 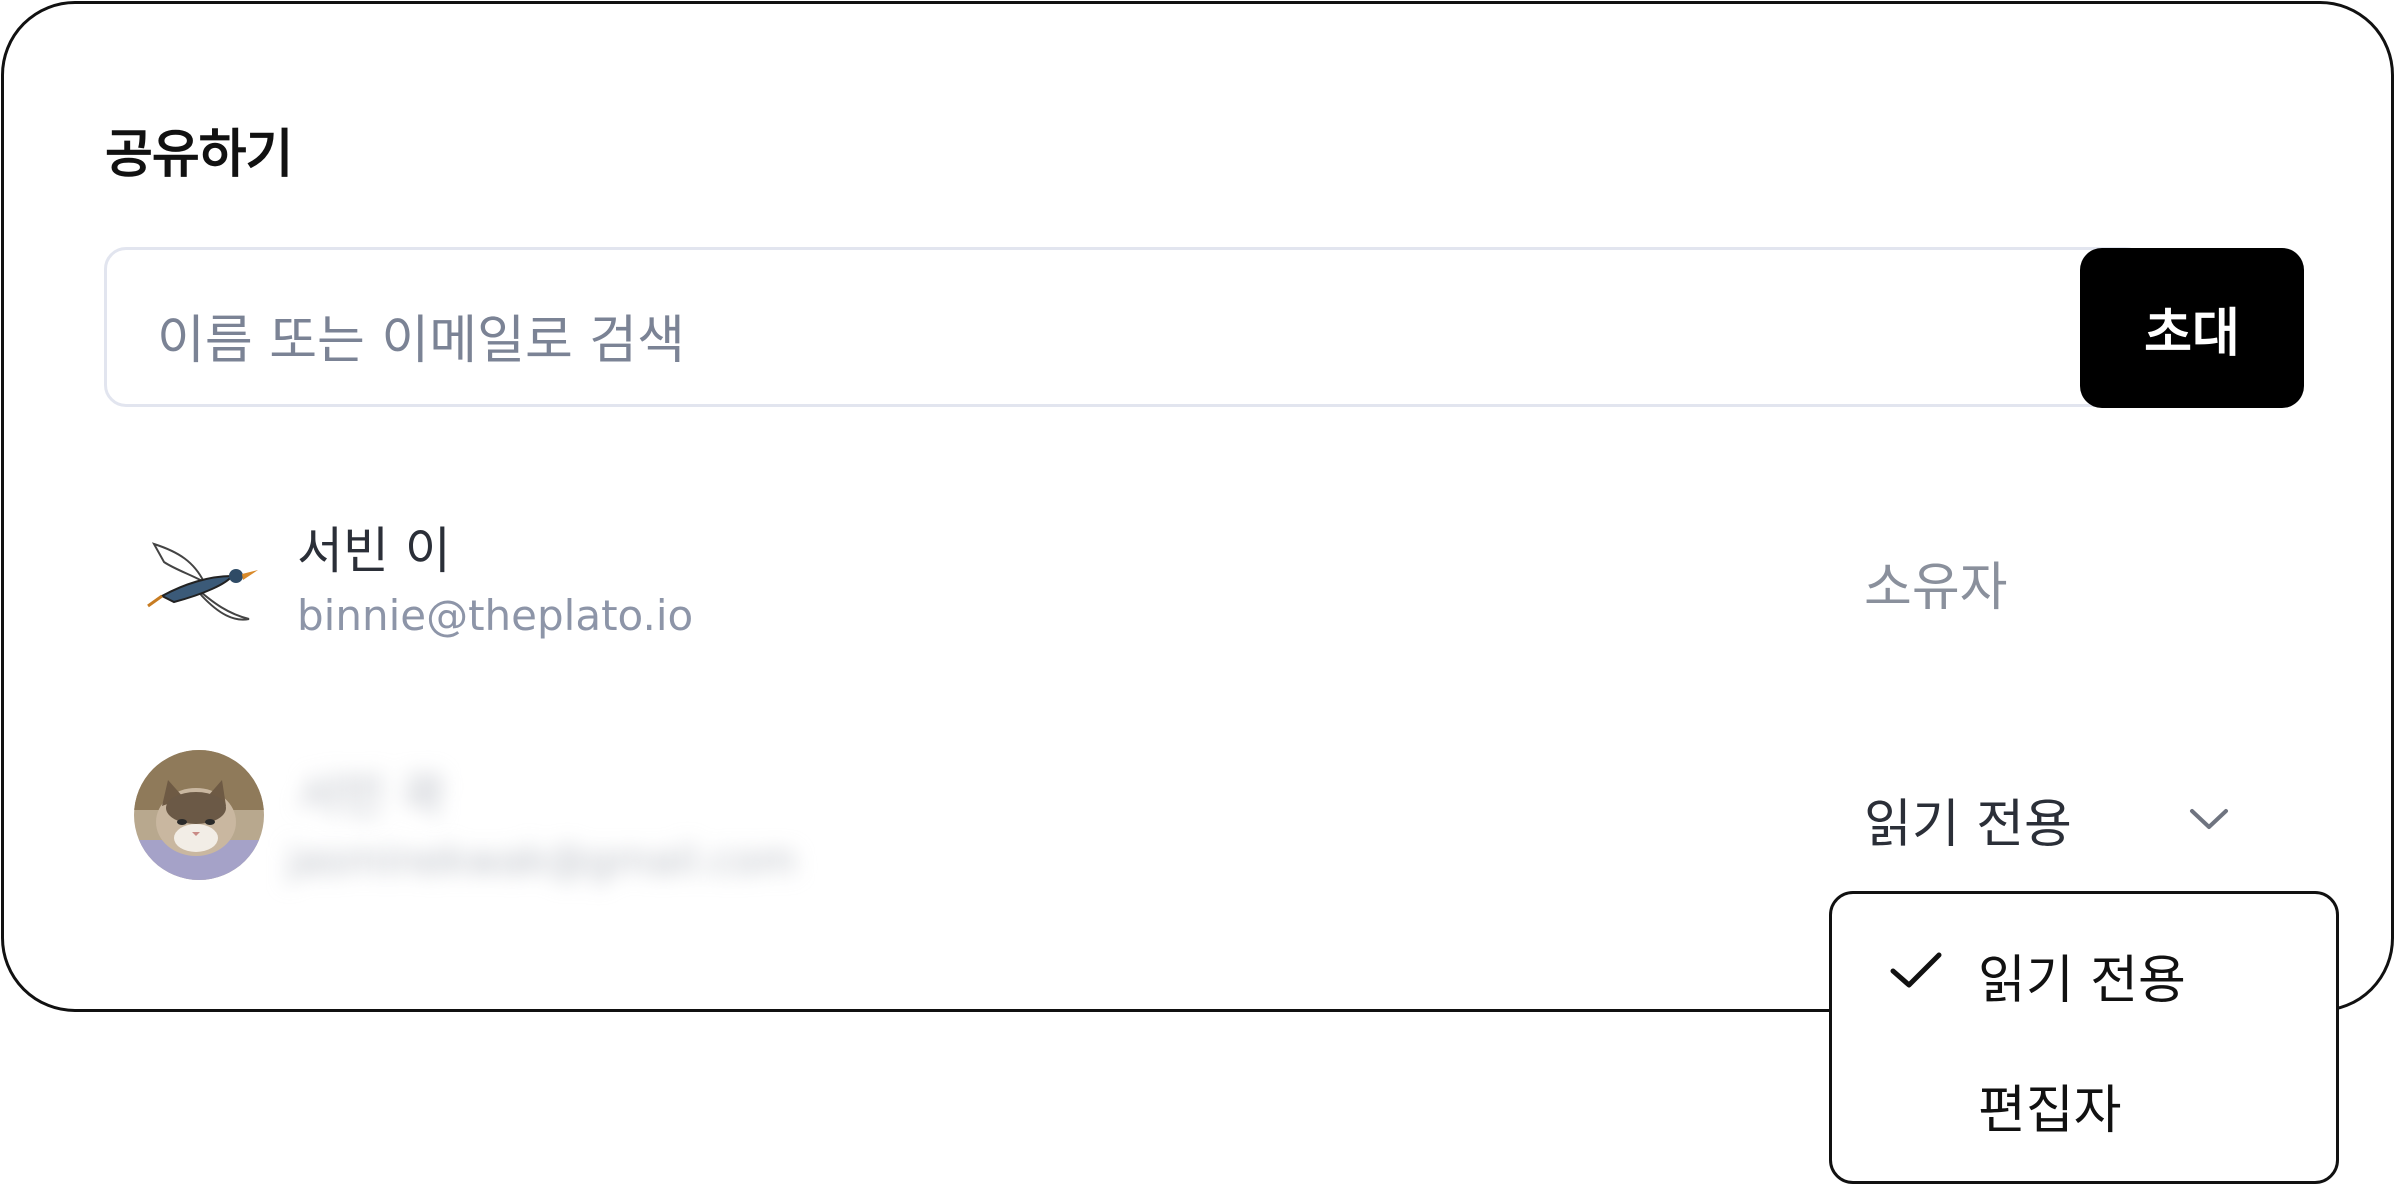 I want to click on menu-item-read-only: 읽기 전용, so click(x=2084, y=969).